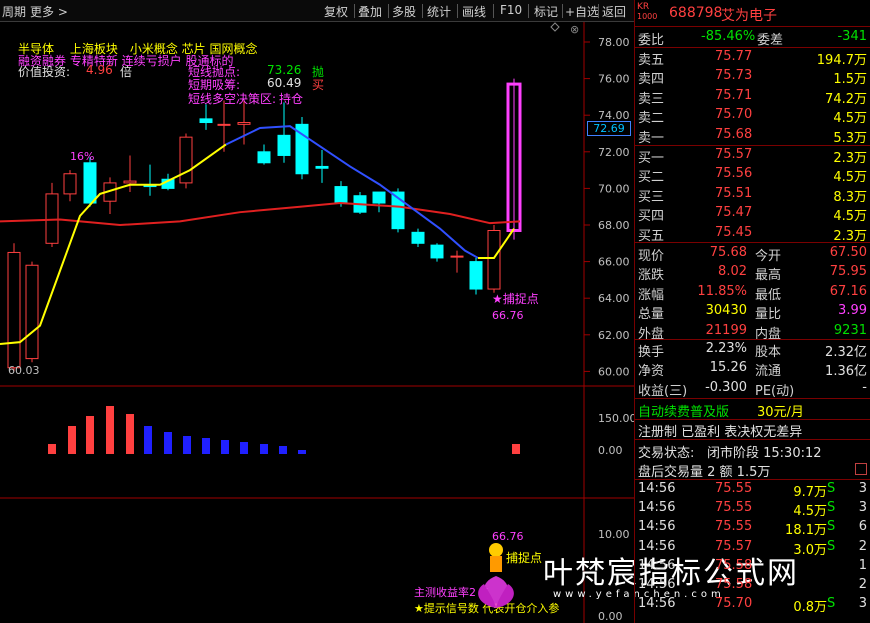 This screenshot has height=623, width=870. Describe the element at coordinates (726, 330) in the screenshot. I see `stat-value: 21199` at that location.